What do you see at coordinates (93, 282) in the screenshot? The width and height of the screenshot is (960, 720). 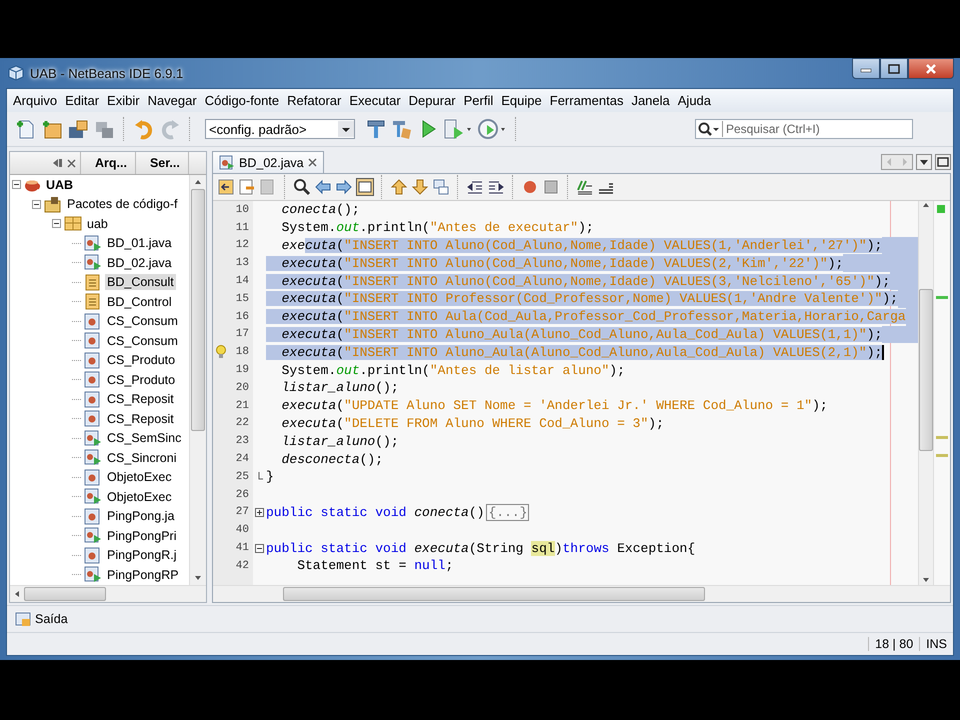 I see `form-file-icon` at bounding box center [93, 282].